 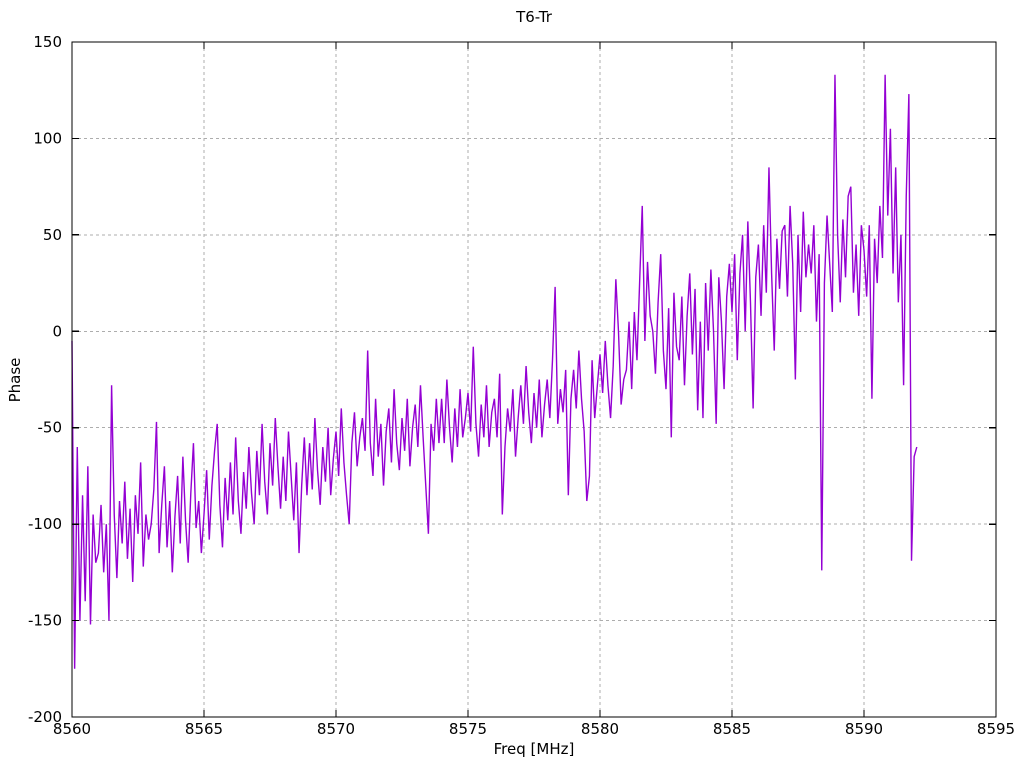 What do you see at coordinates (50, 428) in the screenshot?
I see `y-tick-label: -50` at bounding box center [50, 428].